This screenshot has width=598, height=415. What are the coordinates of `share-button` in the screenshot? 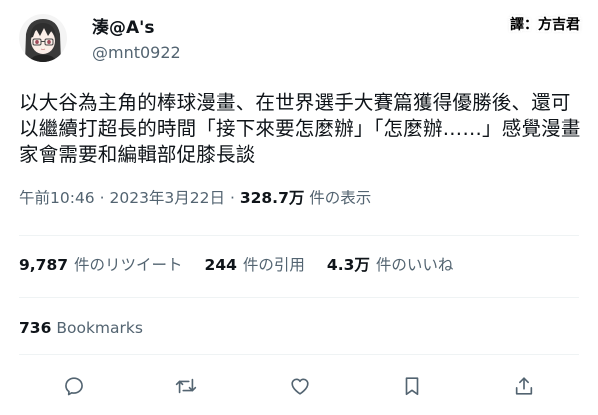 It's located at (524, 386).